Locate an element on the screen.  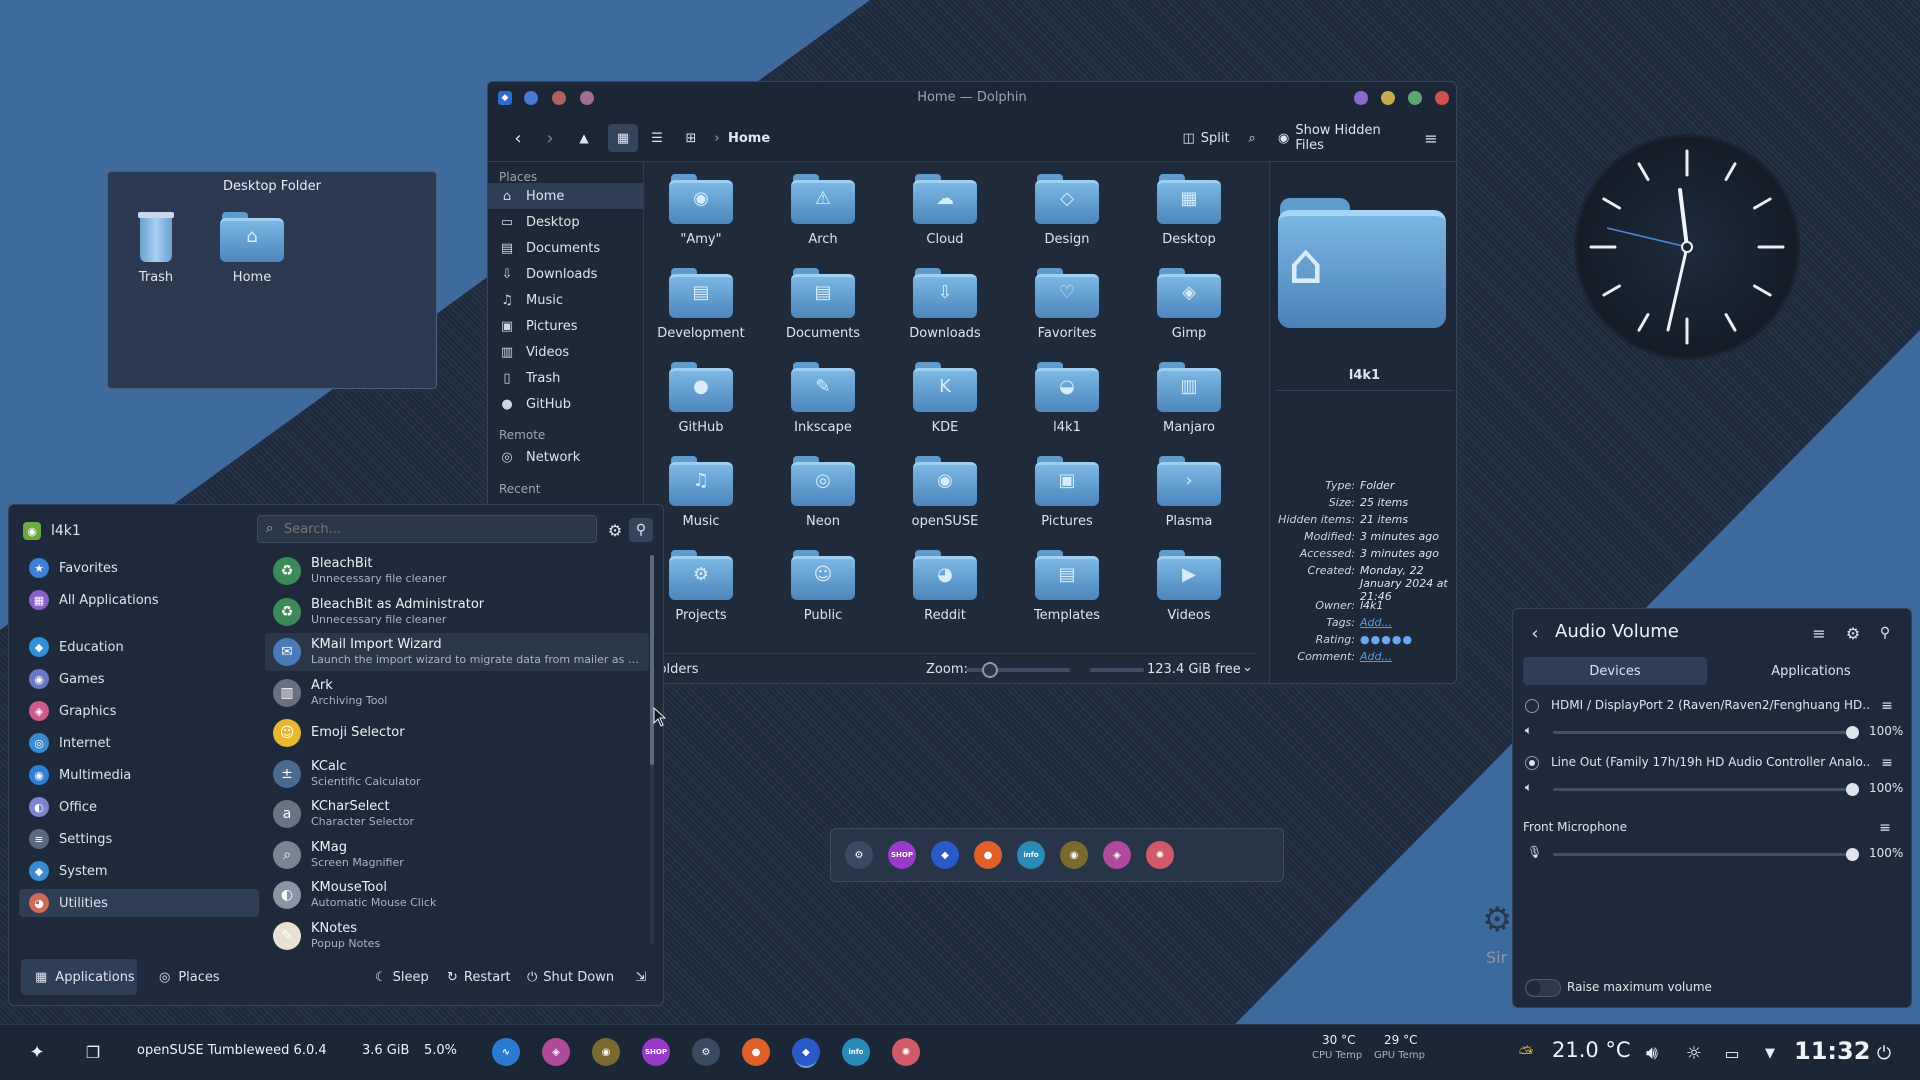
tab-devices: Devices is located at coordinates (1615, 671).